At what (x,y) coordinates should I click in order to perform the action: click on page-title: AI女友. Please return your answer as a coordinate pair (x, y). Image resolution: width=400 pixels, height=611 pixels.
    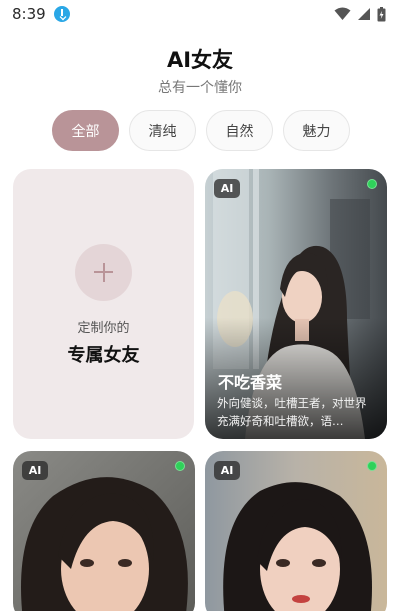
    Looking at the image, I should click on (200, 60).